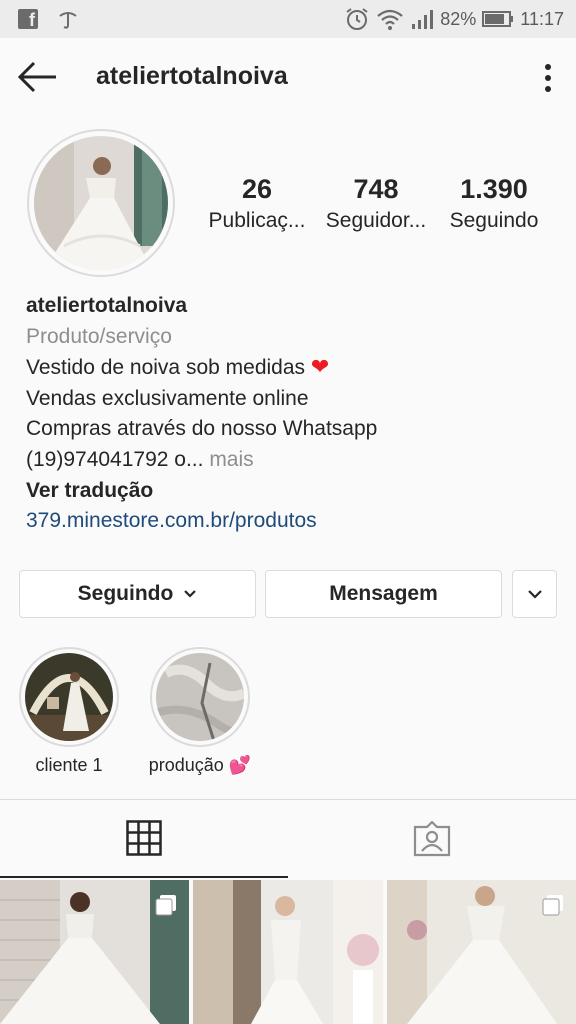  Describe the element at coordinates (291, 521) in the screenshot. I see `website-link: 379.minestore.com.br/produtos` at that location.